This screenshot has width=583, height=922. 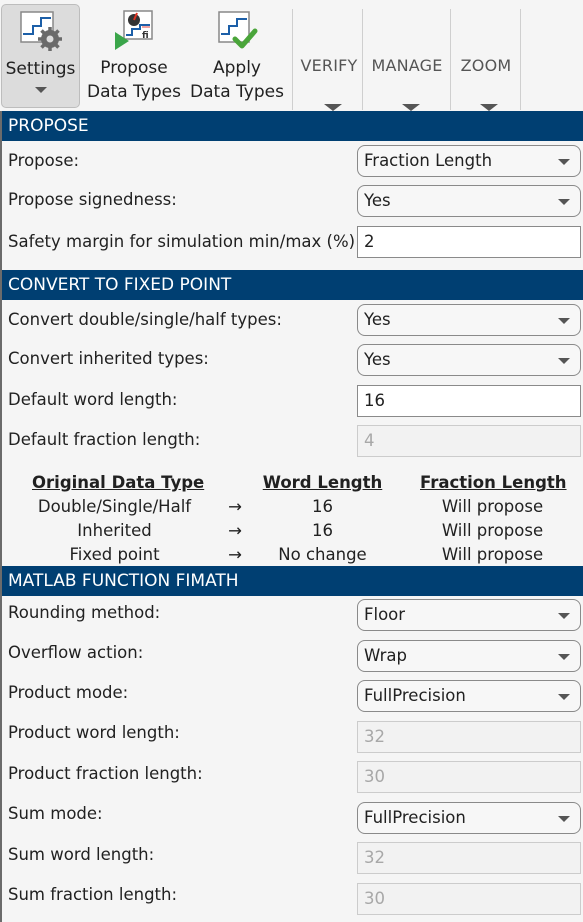 I want to click on convert-inherited-value: Yes, so click(x=377, y=359).